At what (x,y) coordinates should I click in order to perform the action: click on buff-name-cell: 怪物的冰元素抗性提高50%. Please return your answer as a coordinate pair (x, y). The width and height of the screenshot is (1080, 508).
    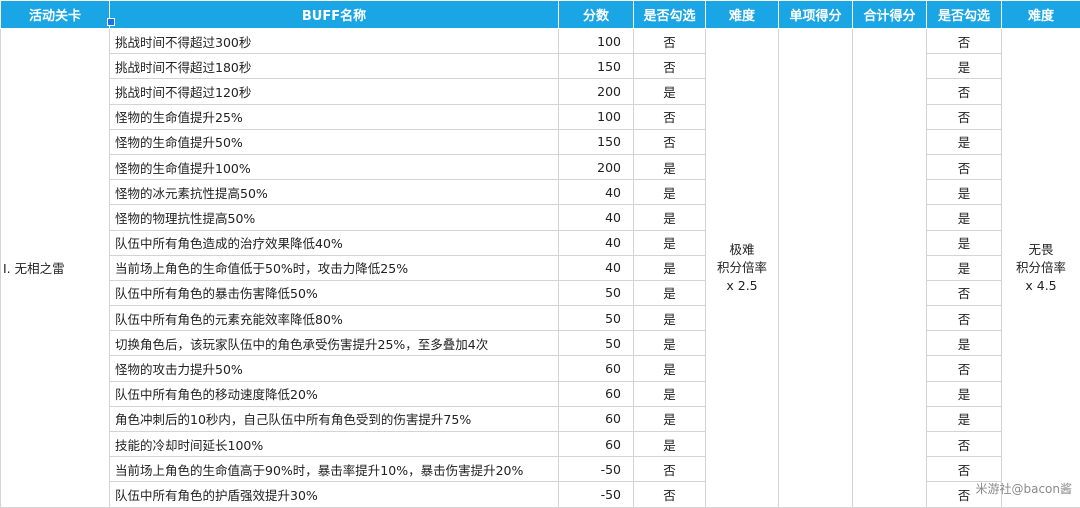
    Looking at the image, I should click on (334, 192).